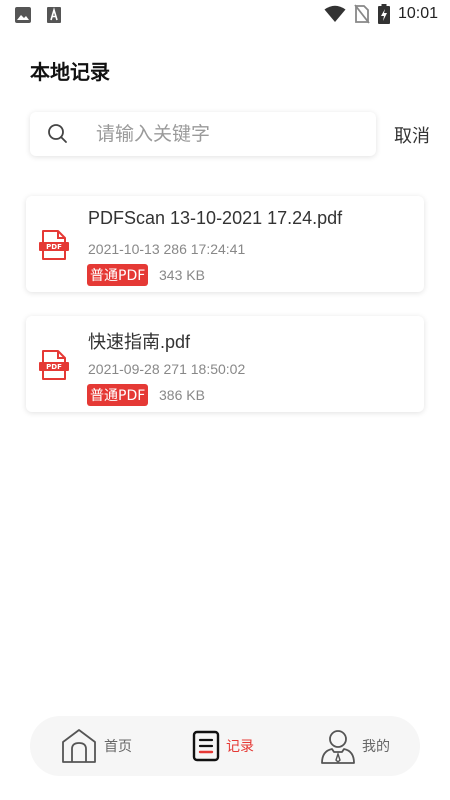  What do you see at coordinates (221, 134) in the screenshot?
I see `search-input` at bounding box center [221, 134].